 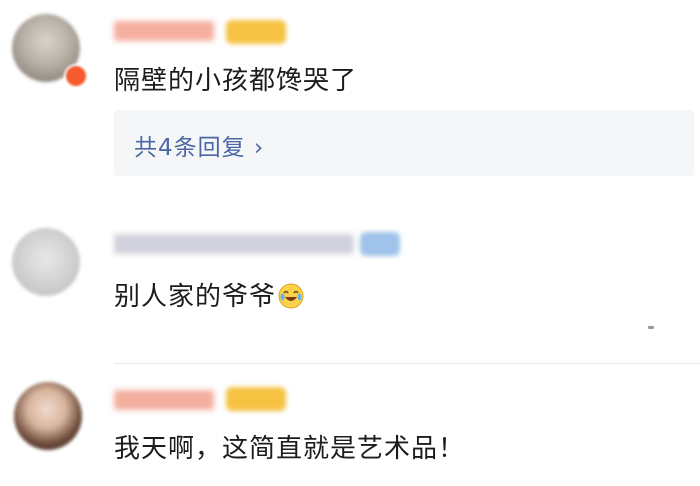 I want to click on view-replies-link: 共4条回复 ›, so click(x=199, y=145).